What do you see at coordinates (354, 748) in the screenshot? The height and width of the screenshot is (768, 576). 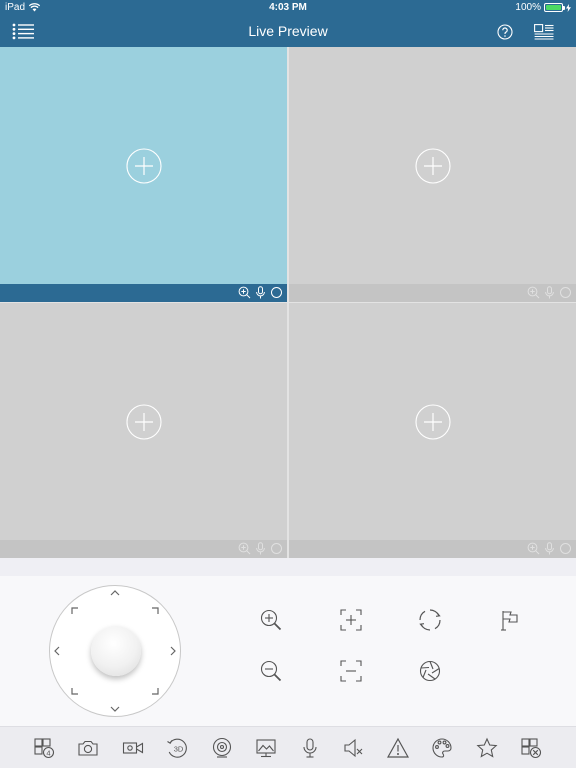 I see `mute-speaker-icon` at bounding box center [354, 748].